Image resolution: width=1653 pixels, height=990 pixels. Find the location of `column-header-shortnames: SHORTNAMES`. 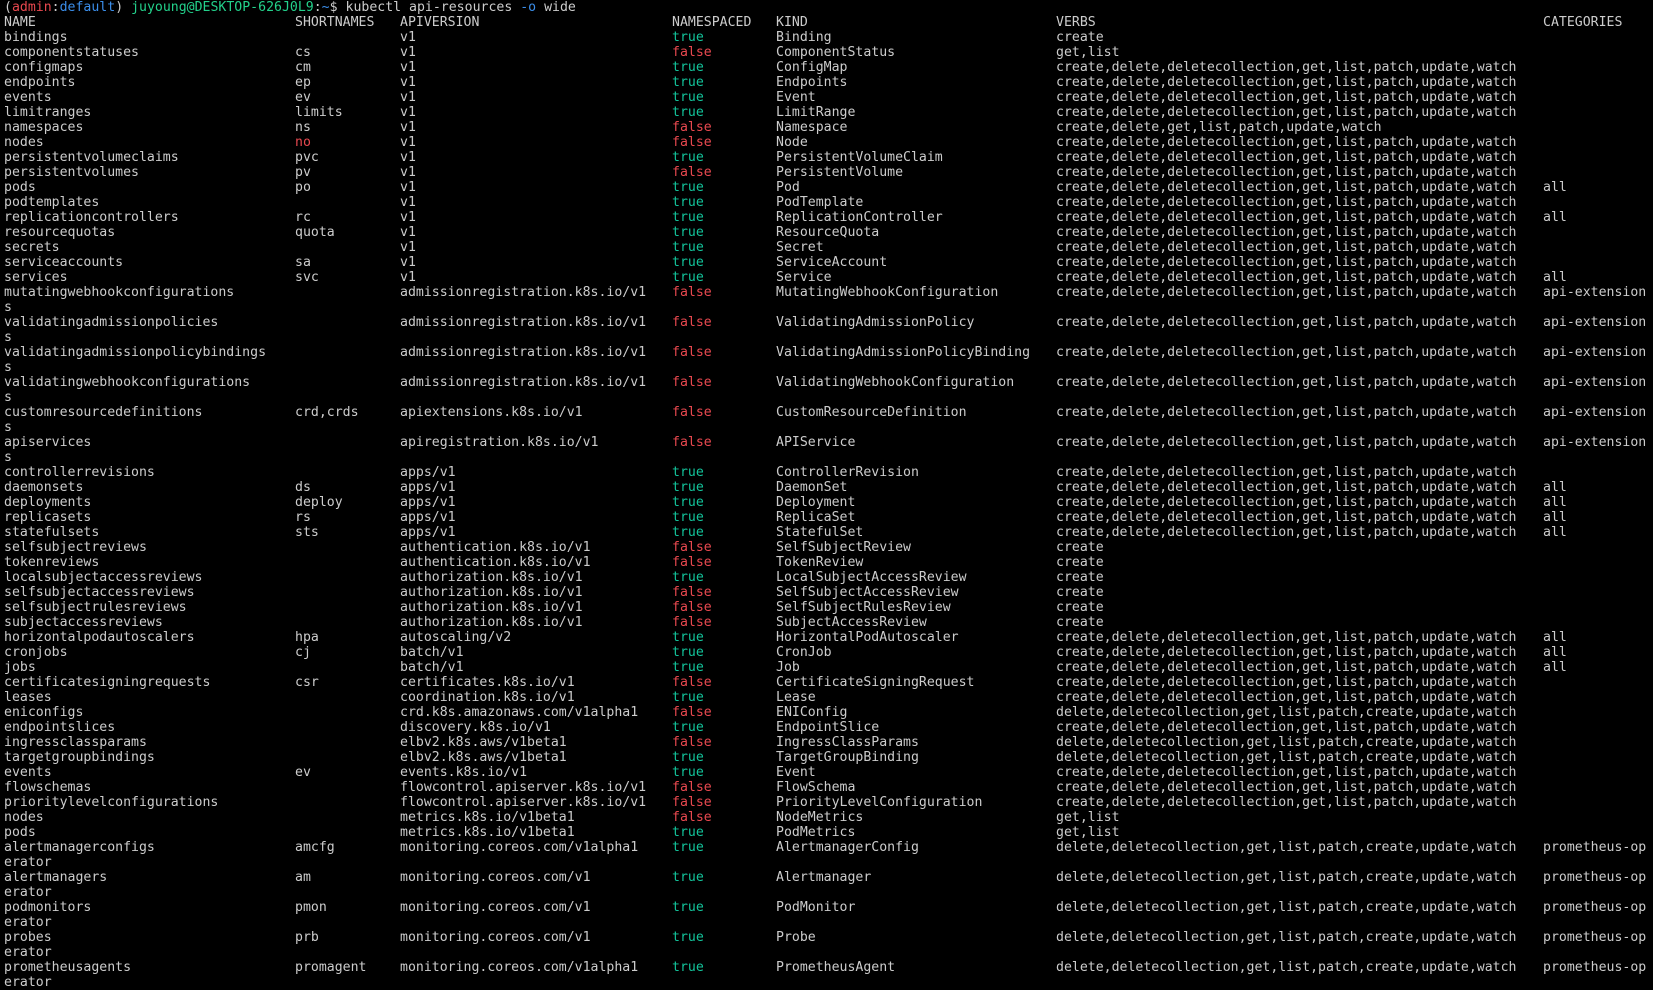

column-header-shortnames: SHORTNAMES is located at coordinates (335, 22).